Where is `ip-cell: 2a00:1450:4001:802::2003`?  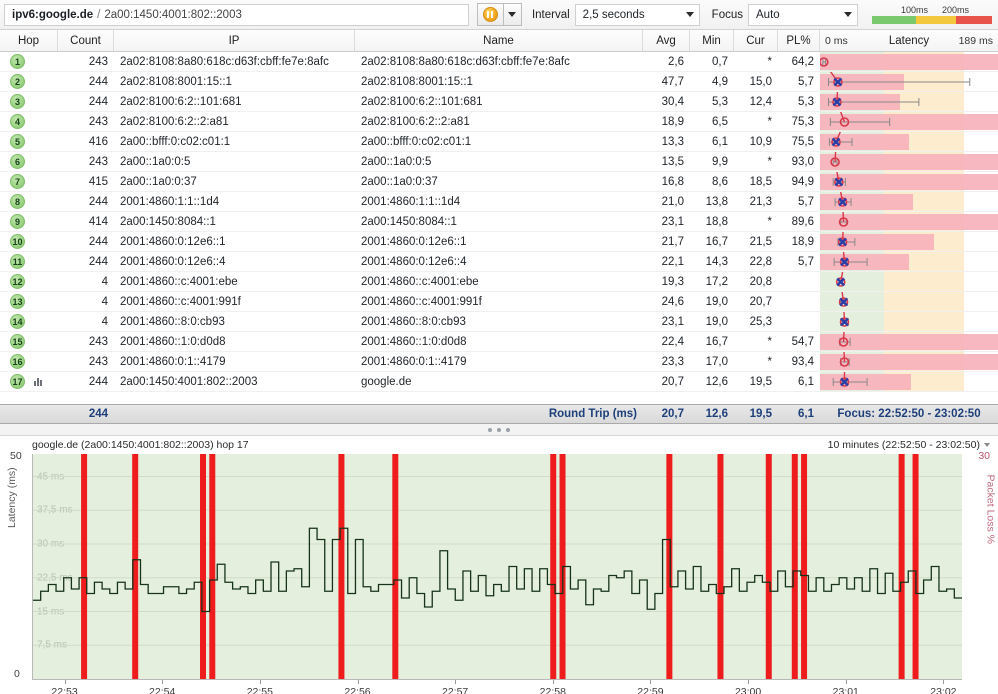 ip-cell: 2a00:1450:4001:802::2003 is located at coordinates (189, 381).